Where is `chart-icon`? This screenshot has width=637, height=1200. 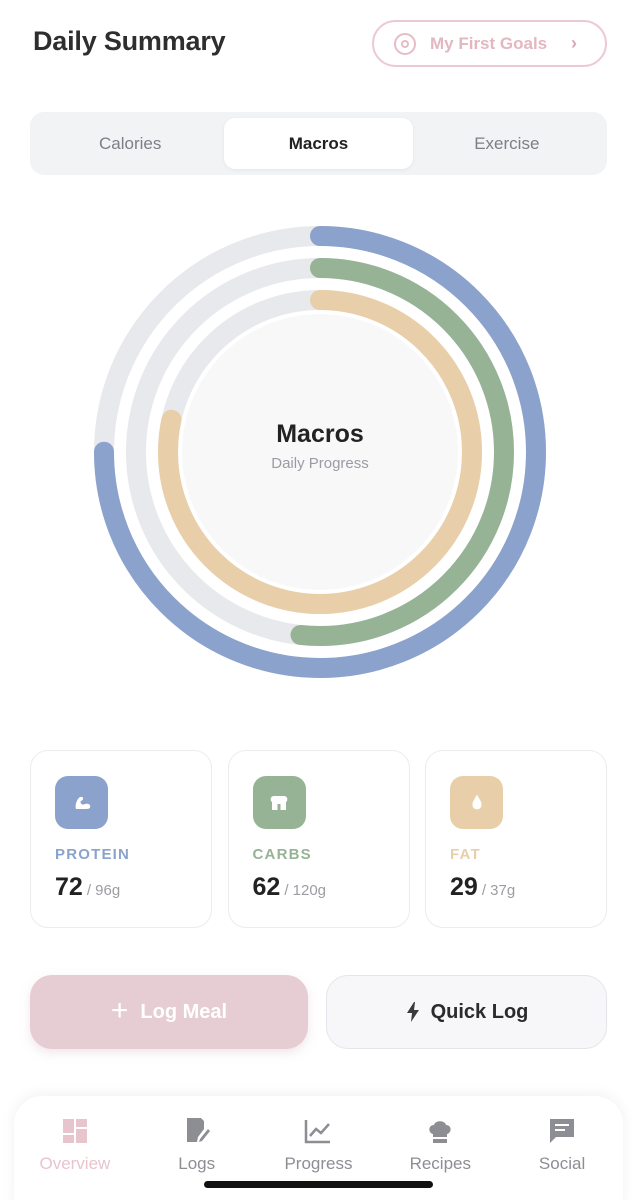 chart-icon is located at coordinates (318, 1131).